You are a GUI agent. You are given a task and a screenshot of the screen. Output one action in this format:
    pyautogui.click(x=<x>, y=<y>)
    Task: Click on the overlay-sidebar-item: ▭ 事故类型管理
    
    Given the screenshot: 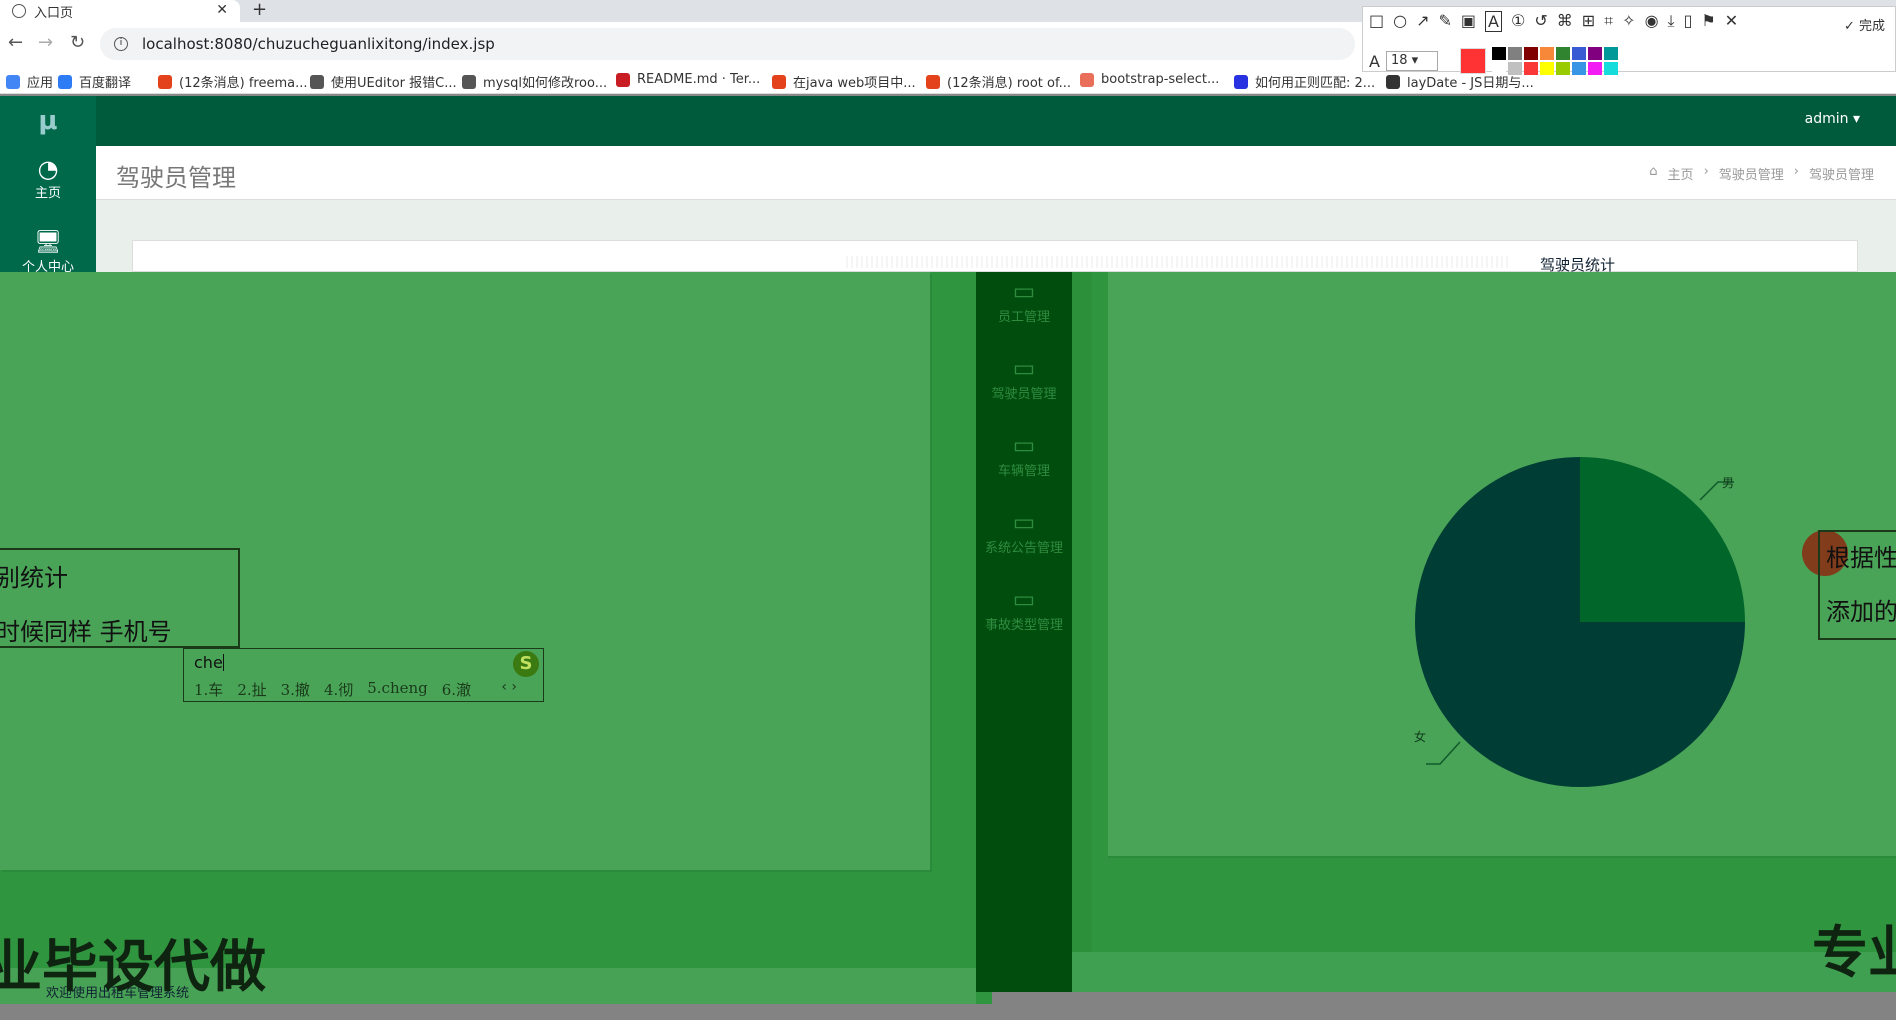 What is the action you would take?
    pyautogui.click(x=1024, y=608)
    